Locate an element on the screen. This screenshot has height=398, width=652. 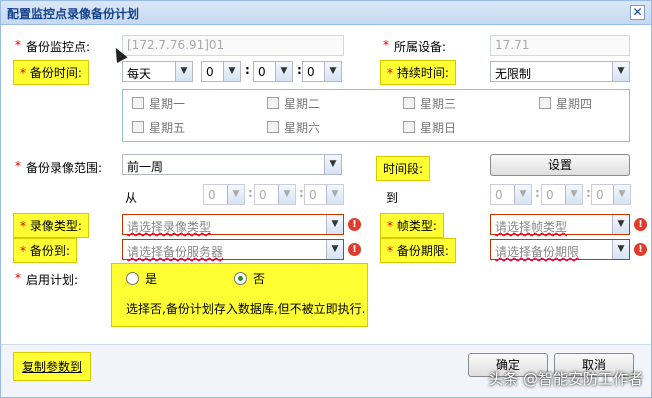
from-hour-select: 0 ▼ is located at coordinates (224, 194).